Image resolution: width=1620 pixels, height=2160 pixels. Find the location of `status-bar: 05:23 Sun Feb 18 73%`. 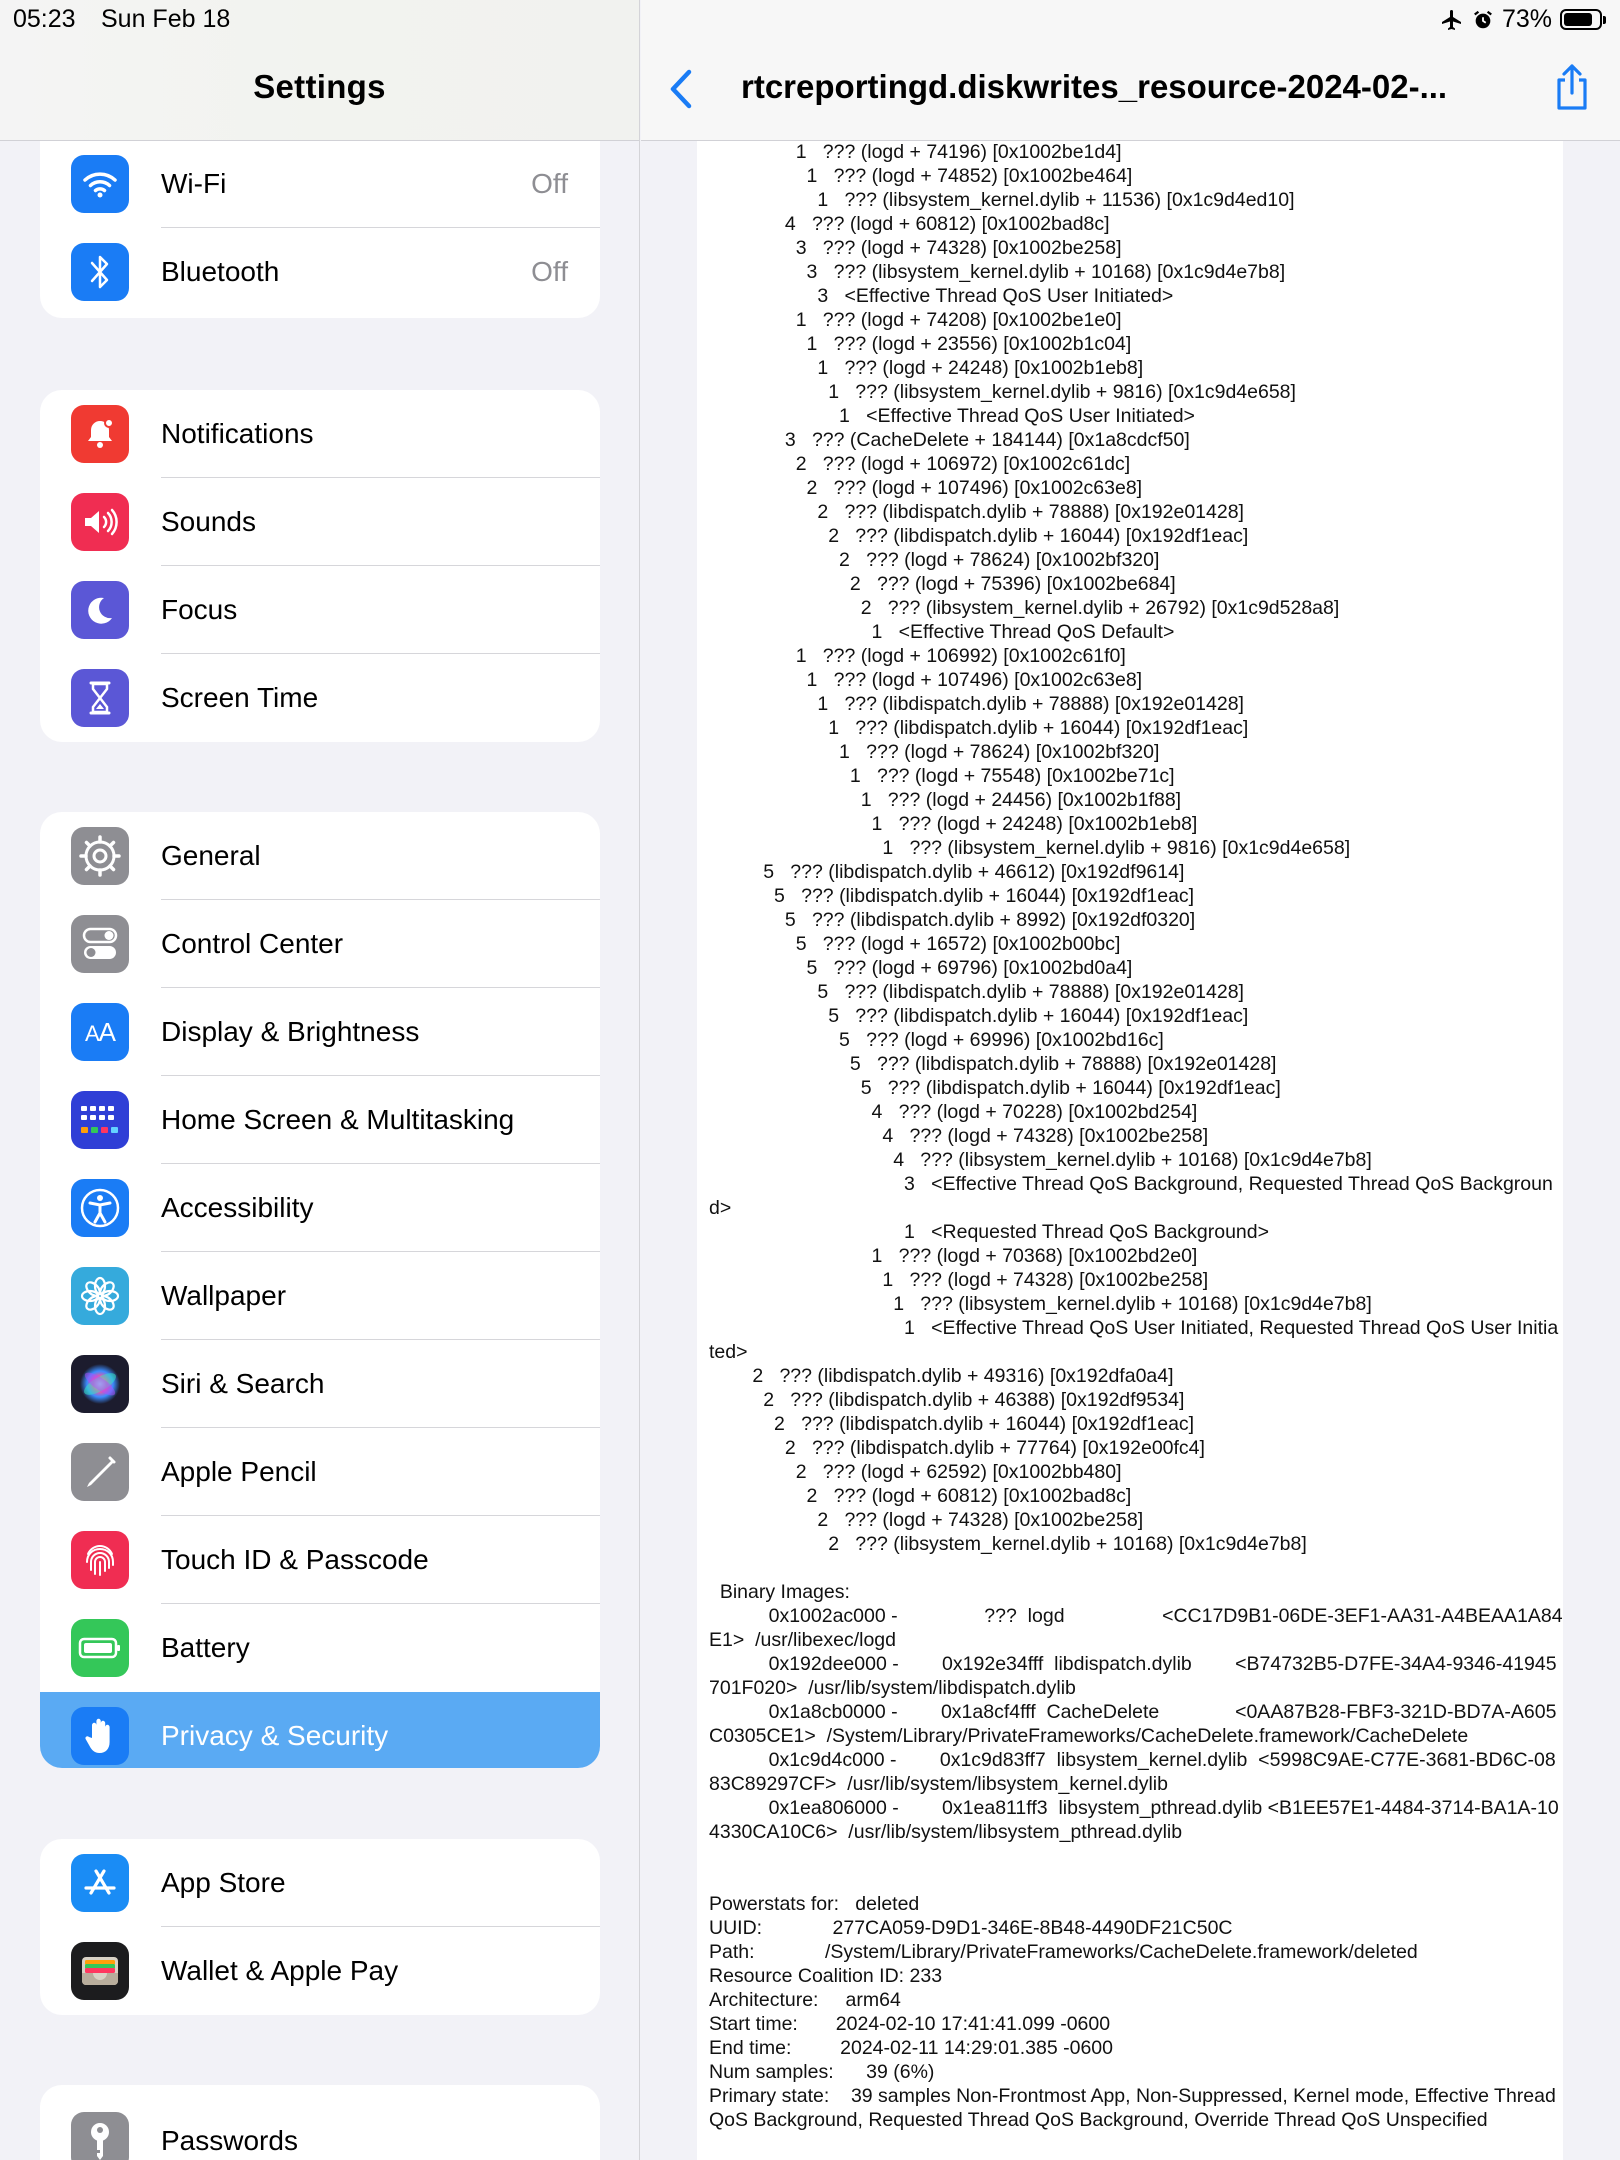

status-bar: 05:23 Sun Feb 18 73% is located at coordinates (810, 20).